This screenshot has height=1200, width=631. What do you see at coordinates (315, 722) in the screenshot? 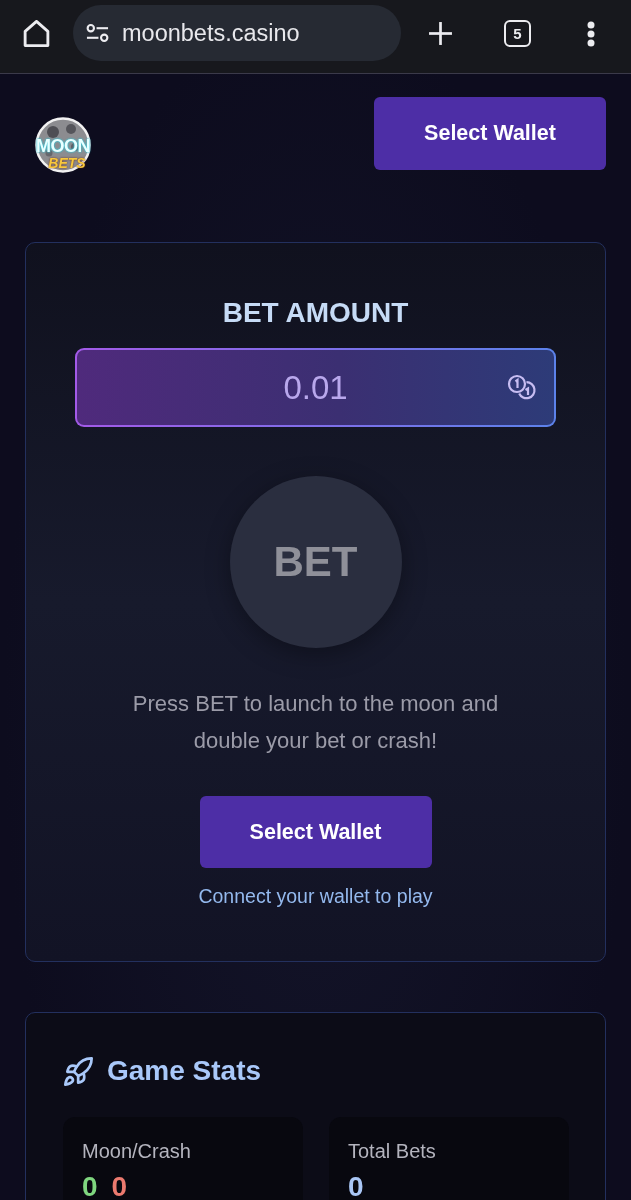
I see `bet-description: Press BET to launch to the moon and double your bet or crash!` at bounding box center [315, 722].